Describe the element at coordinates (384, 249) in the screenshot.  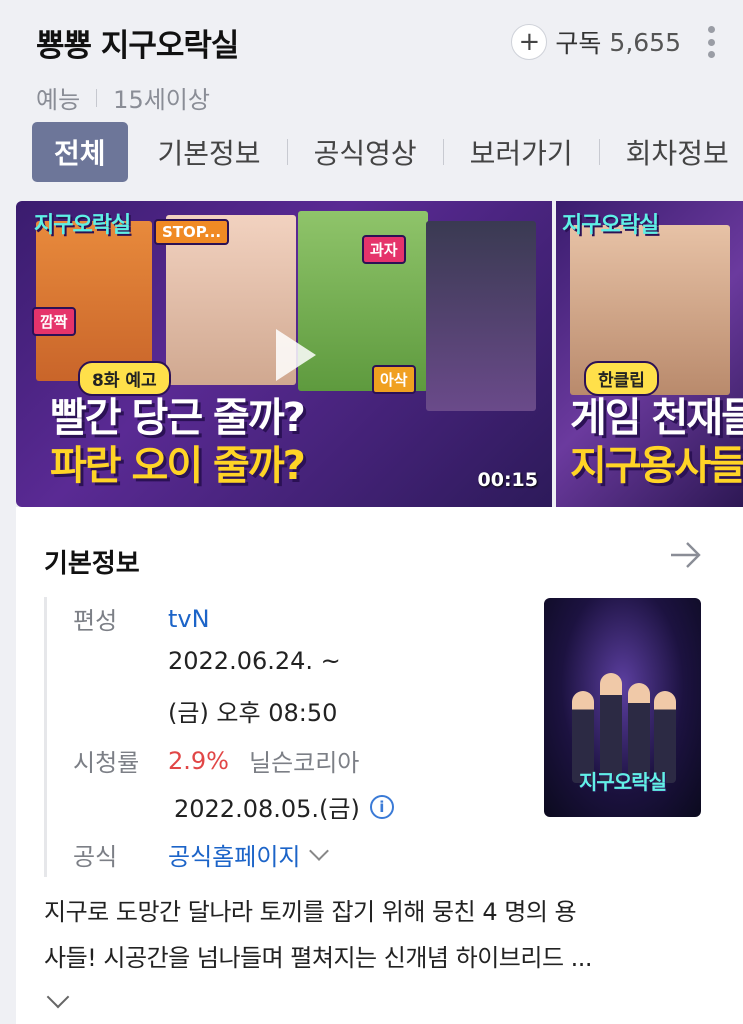
I see `tag-label: 과자` at that location.